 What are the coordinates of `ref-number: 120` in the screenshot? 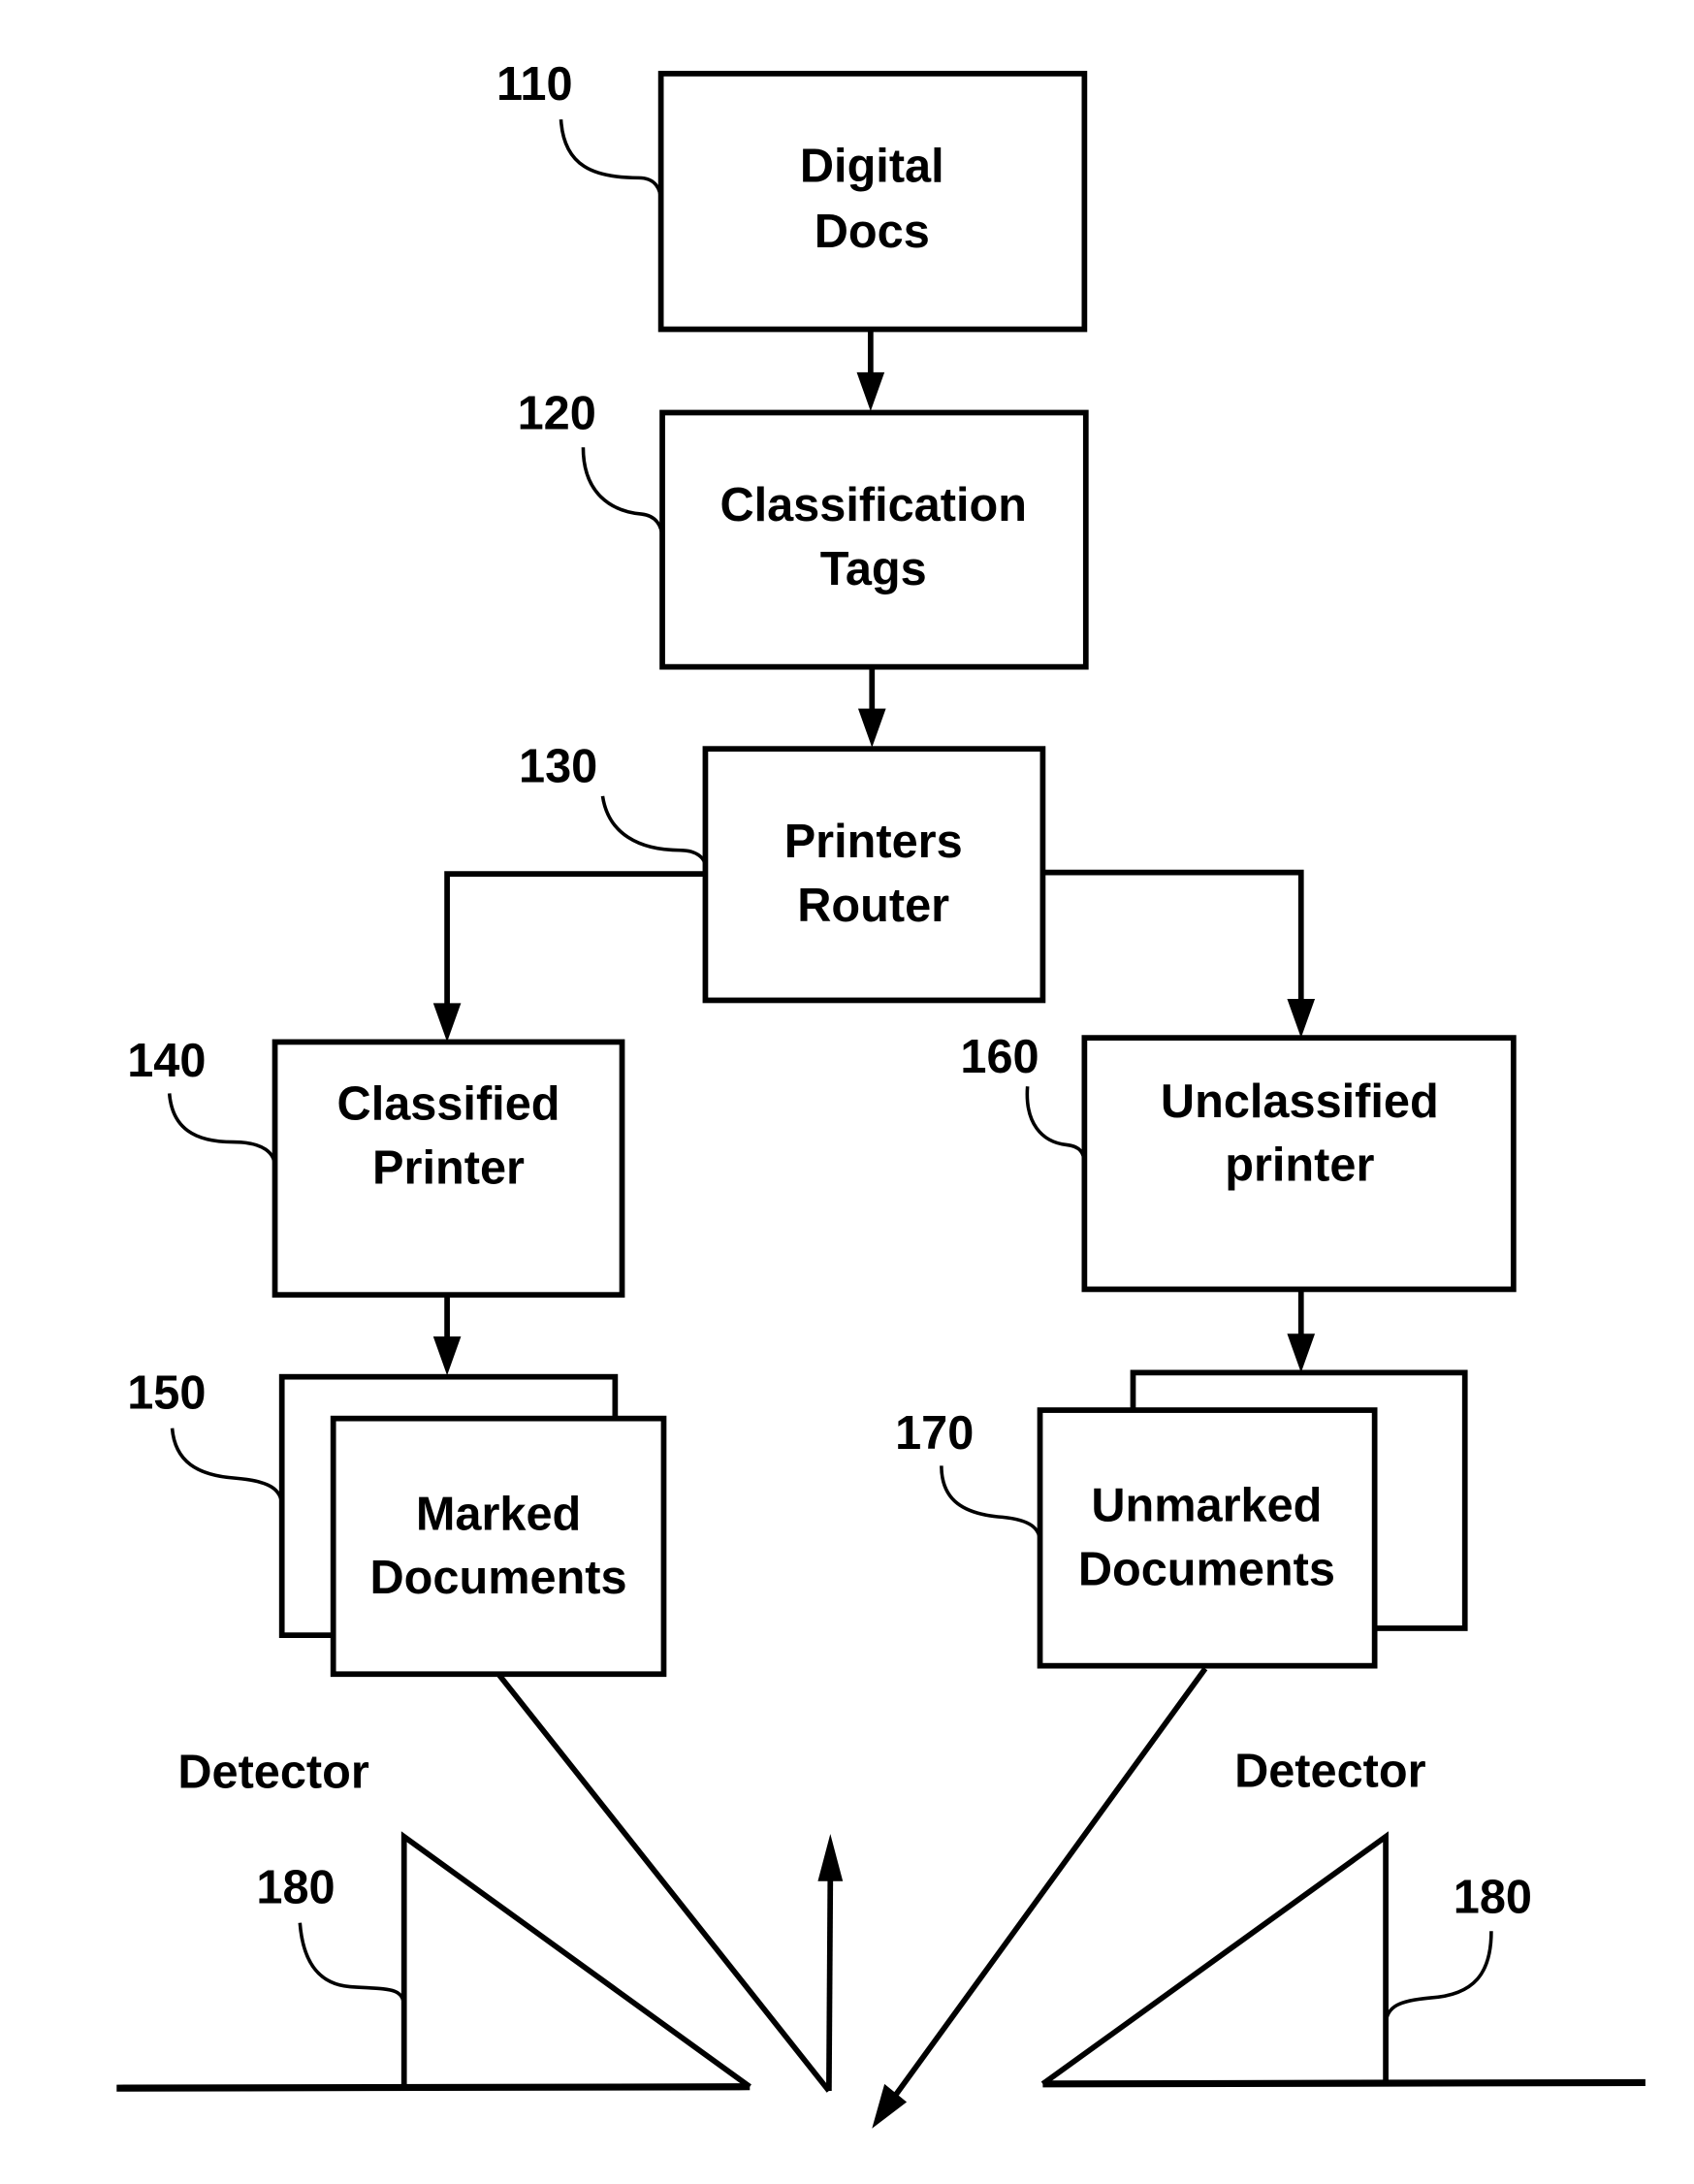 It's located at (557, 414).